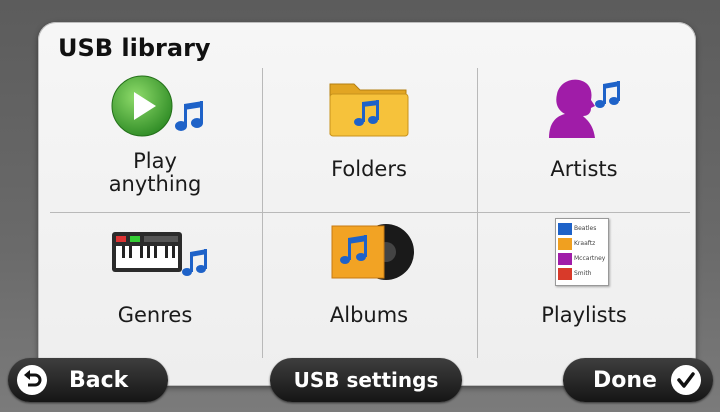 The width and height of the screenshot is (720, 412). Describe the element at coordinates (372, 252) in the screenshot. I see `album-music-icon` at that location.